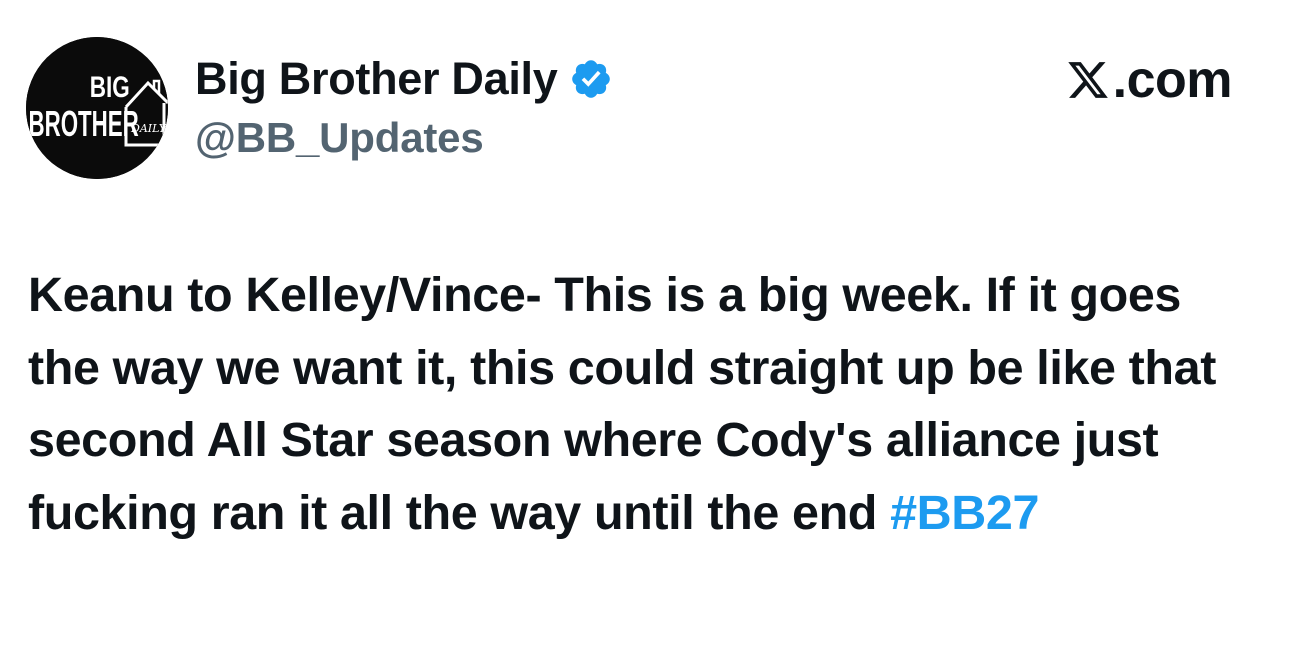 The height and width of the screenshot is (667, 1290). Describe the element at coordinates (376, 79) in the screenshot. I see `display-name: Big Brother Daily` at that location.